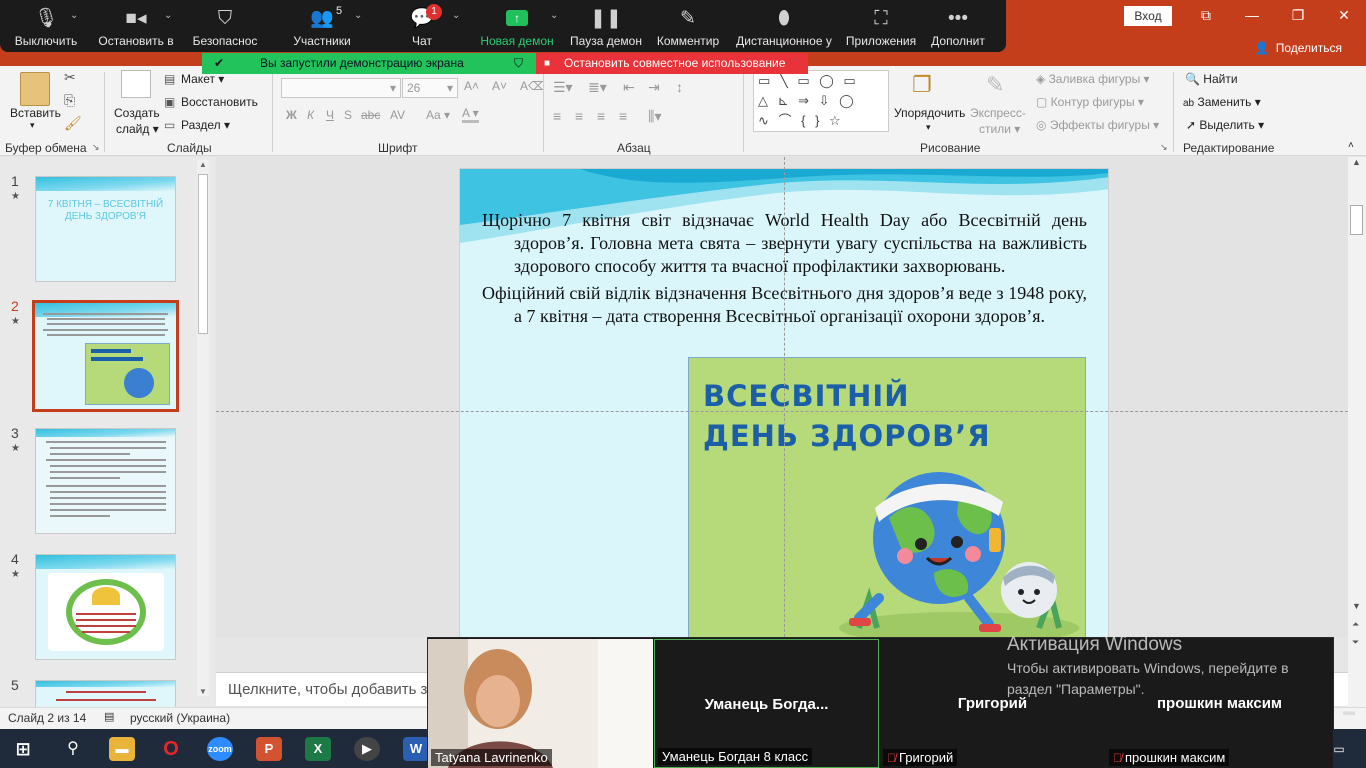  What do you see at coordinates (73, 123) in the screenshot?
I see `format-painter-icon: 🖌` at bounding box center [73, 123].